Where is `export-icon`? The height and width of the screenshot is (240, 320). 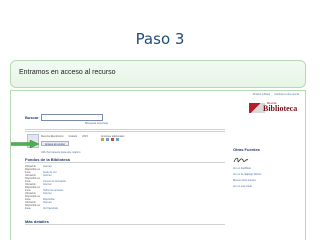
export-icon is located at coordinates (117, 139).